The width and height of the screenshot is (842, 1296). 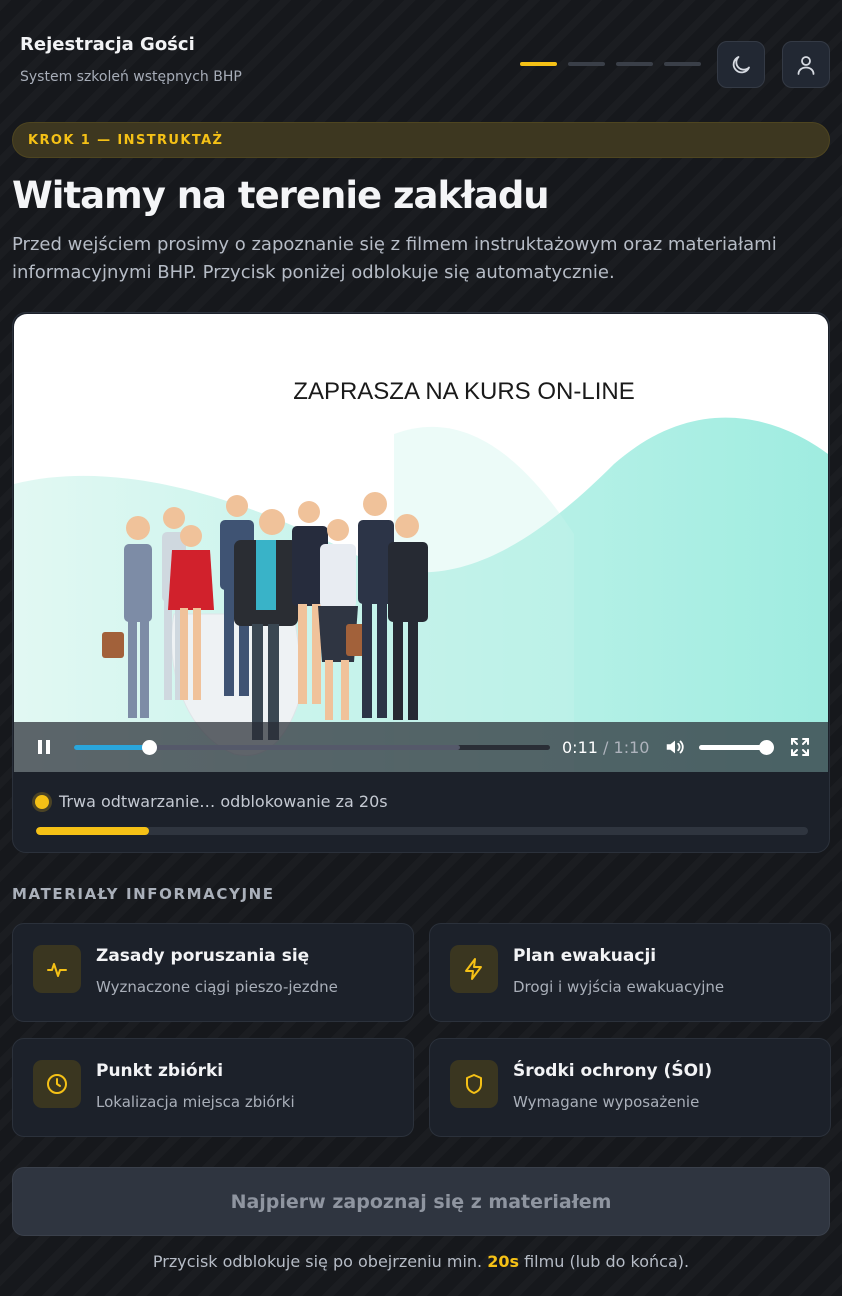 What do you see at coordinates (606, 1102) in the screenshot?
I see `material-description: Wymagane wyposażenie` at bounding box center [606, 1102].